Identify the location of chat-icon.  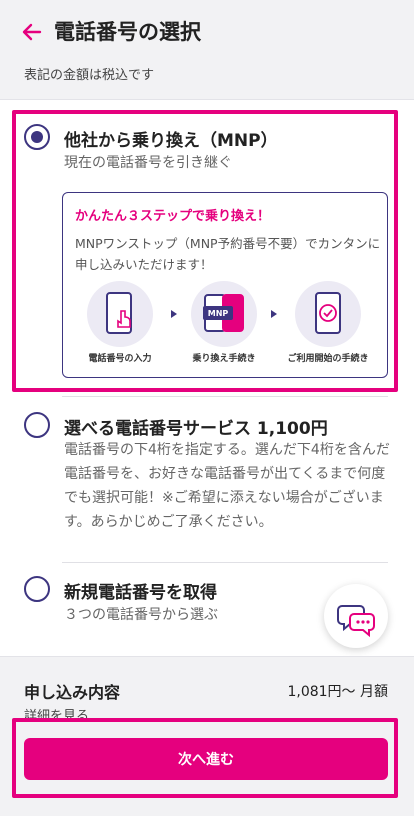
(356, 621).